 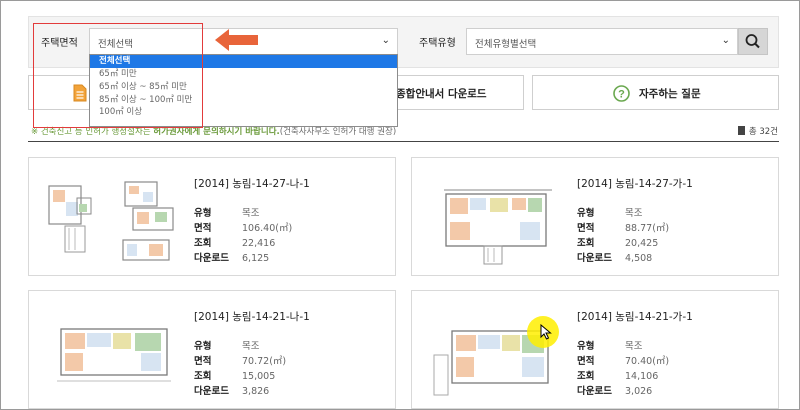 What do you see at coordinates (240, 369) in the screenshot?
I see `plan-info: 유형 목조 면적 70.72(㎡) 조회 15,005 다운로드 3,826` at bounding box center [240, 369].